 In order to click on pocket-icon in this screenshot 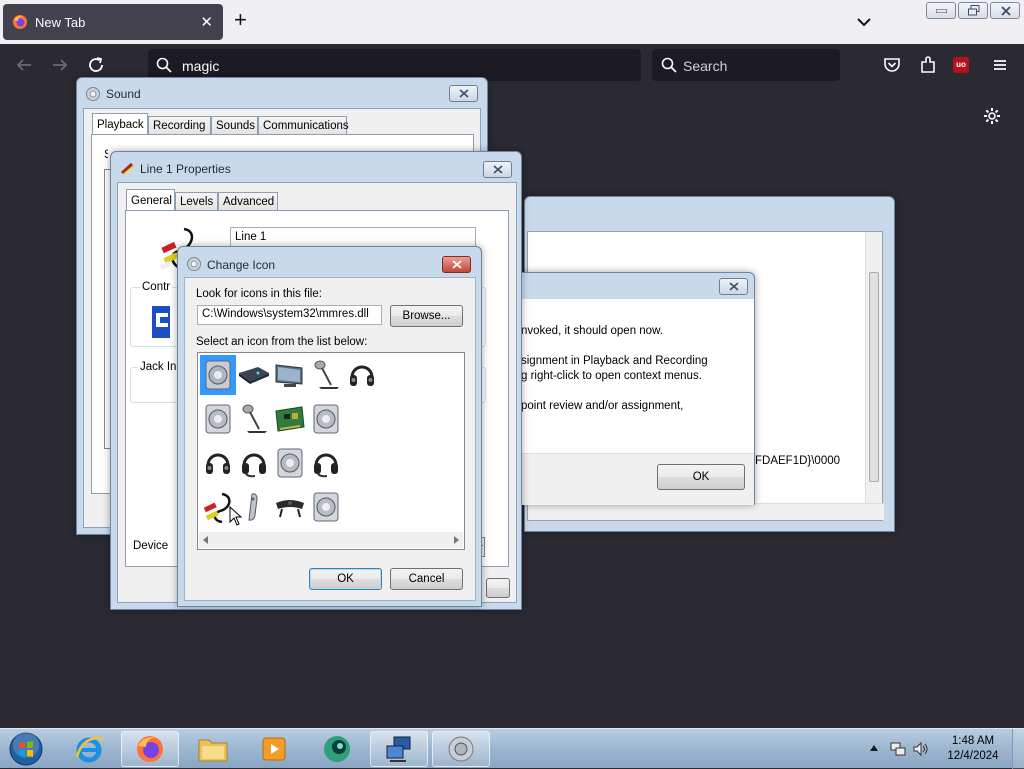, I will do `click(892, 65)`.